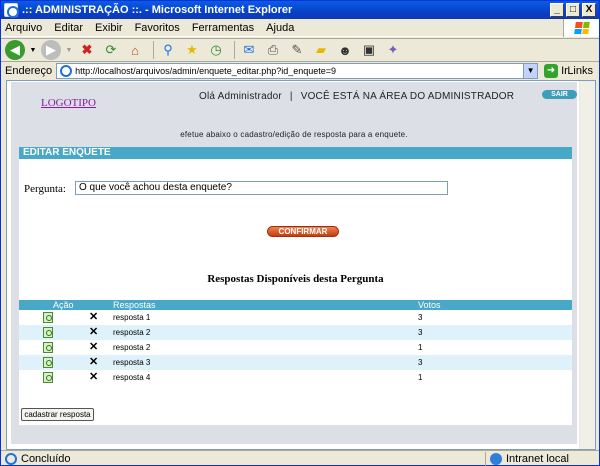  I want to click on table-row: ✕ resposta 1 3, so click(295, 317).